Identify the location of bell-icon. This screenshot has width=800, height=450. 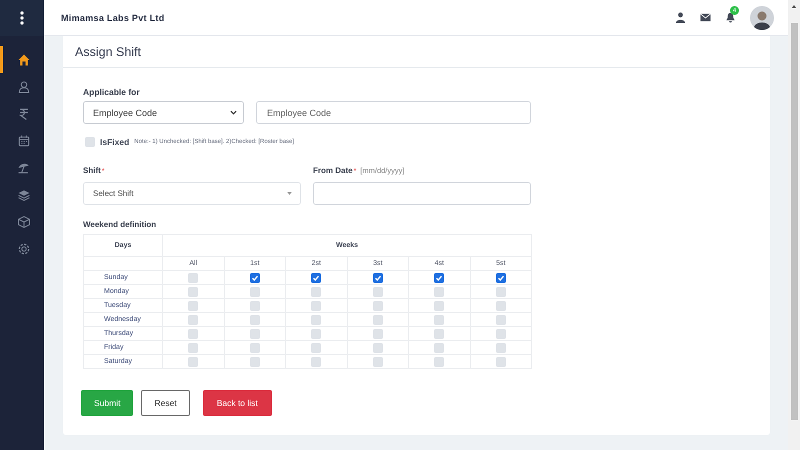
(730, 17).